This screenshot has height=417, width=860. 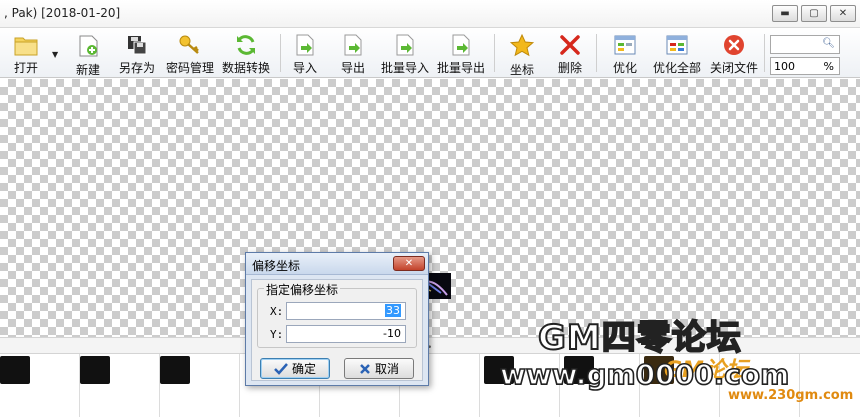 What do you see at coordinates (393, 310) in the screenshot?
I see `x-offset-value: 33` at bounding box center [393, 310].